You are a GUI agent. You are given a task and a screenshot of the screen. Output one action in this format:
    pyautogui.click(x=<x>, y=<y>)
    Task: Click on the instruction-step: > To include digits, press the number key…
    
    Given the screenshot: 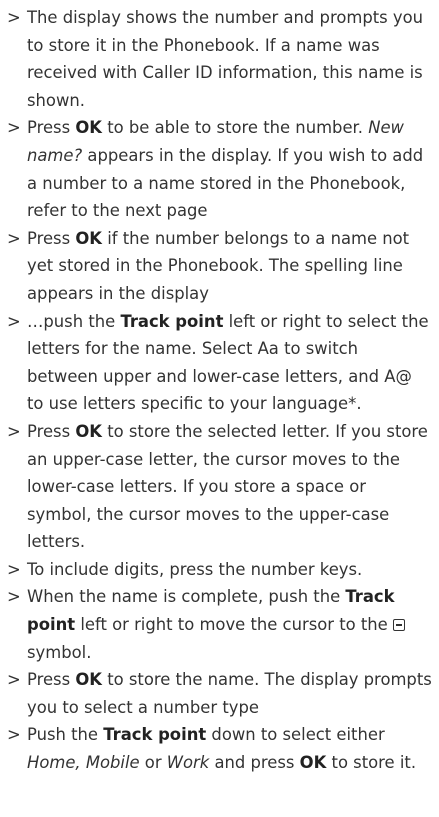 What is the action you would take?
    pyautogui.click(x=220, y=570)
    